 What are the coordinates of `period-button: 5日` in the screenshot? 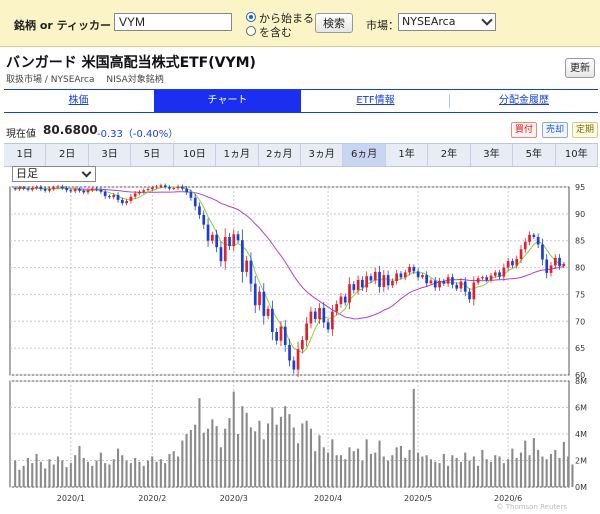 It's located at (152, 155).